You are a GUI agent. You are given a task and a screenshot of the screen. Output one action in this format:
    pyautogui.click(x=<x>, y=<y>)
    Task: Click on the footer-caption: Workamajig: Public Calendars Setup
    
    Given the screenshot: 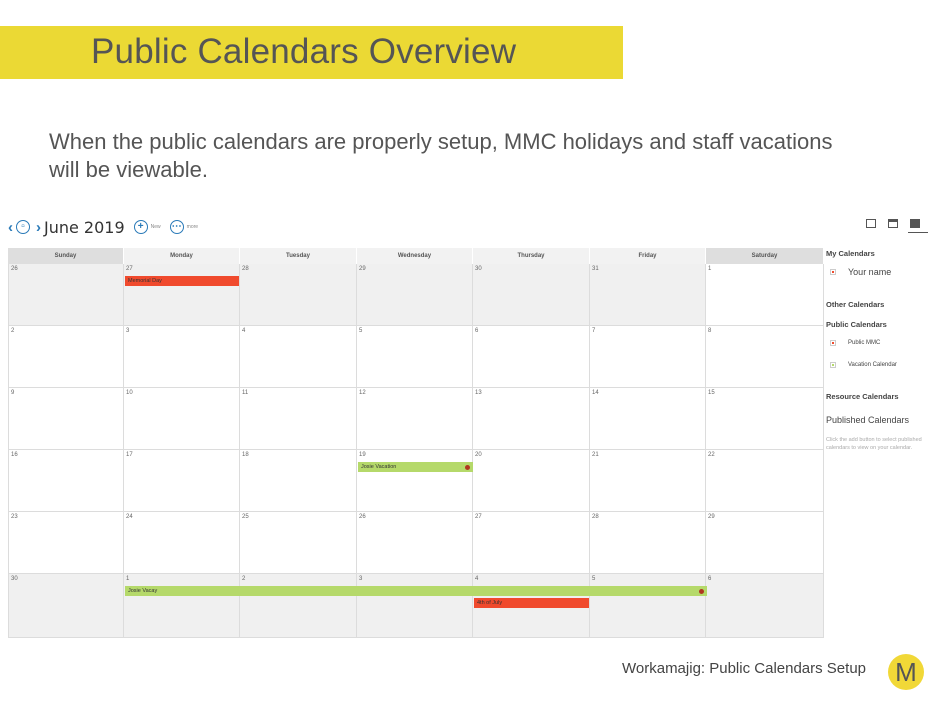 What is the action you would take?
    pyautogui.click(x=744, y=668)
    